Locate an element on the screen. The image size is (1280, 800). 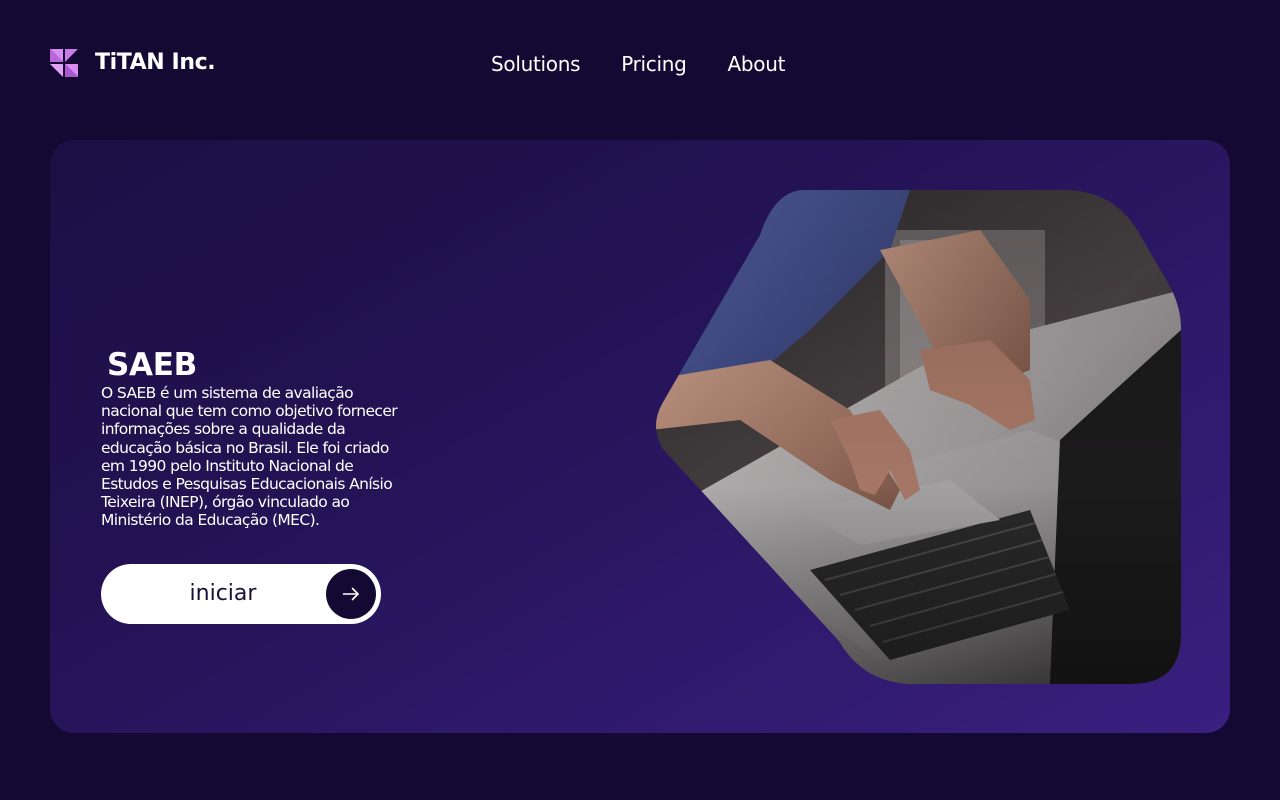
triangle-logo-icon is located at coordinates (64, 63).